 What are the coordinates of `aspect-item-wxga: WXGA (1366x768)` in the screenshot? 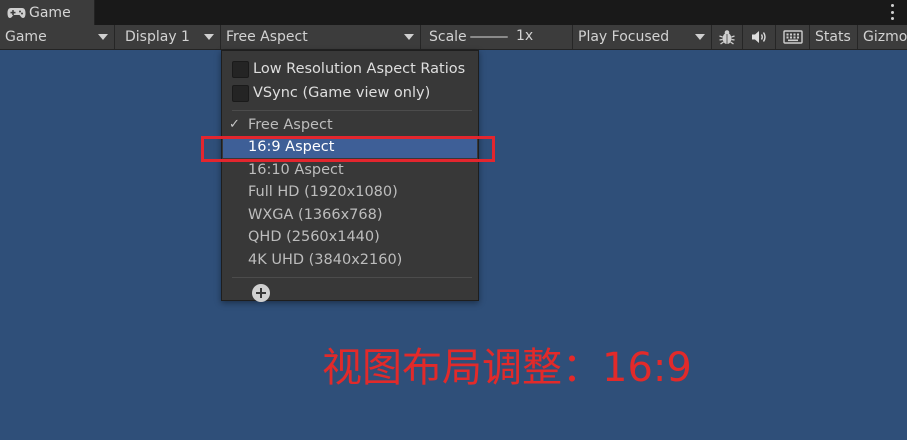 It's located at (350, 215).